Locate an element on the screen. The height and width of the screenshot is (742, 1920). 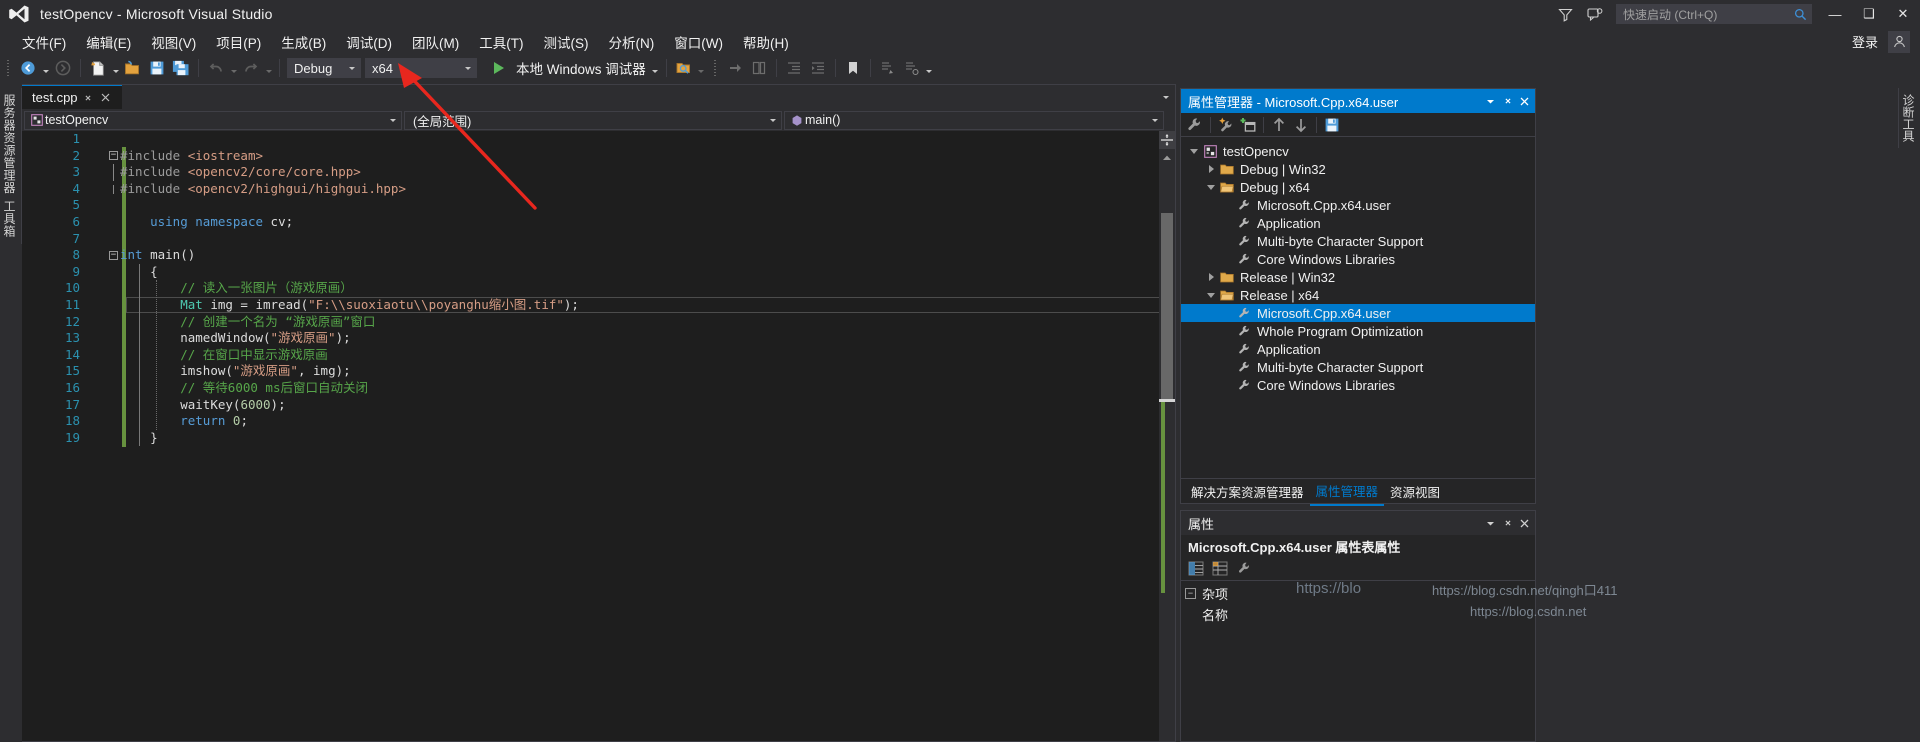
solution-platform-combo: x64 is located at coordinates (421, 68).